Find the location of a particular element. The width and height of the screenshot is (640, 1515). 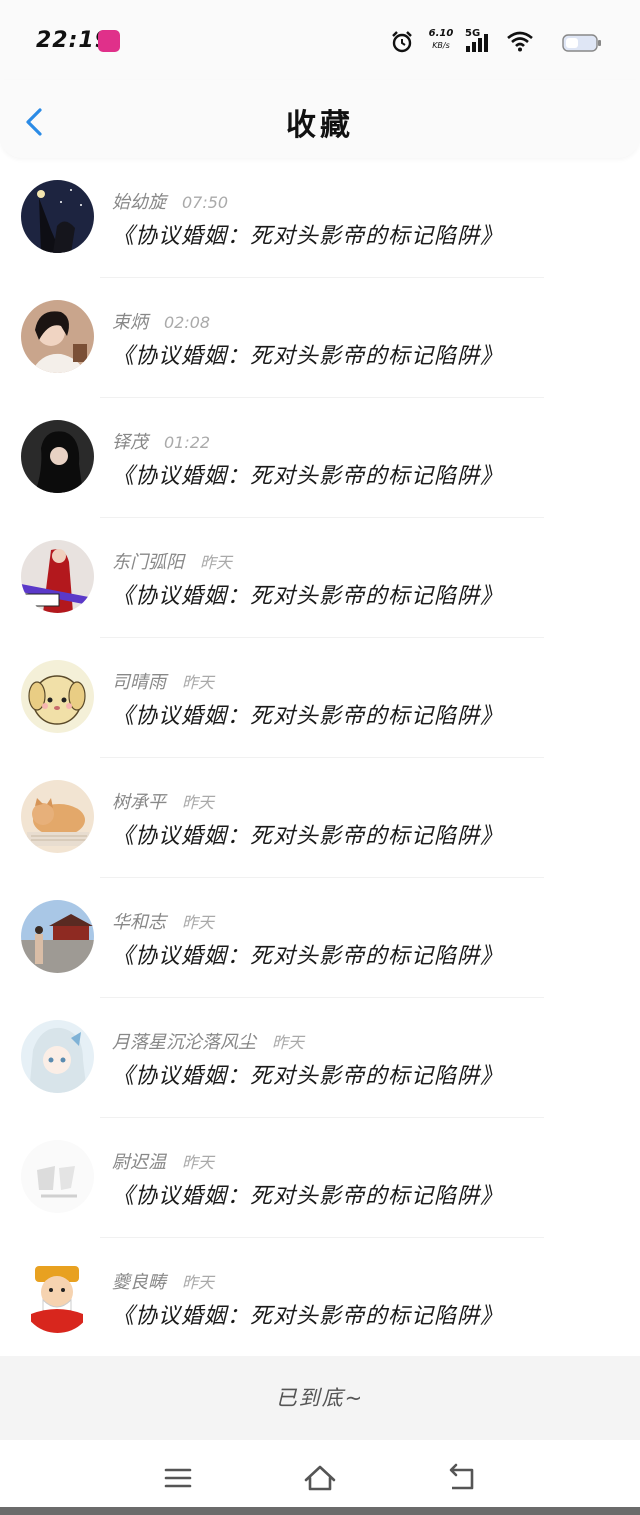

list-item: 月落星沉沦落风尘 昨天 《协议婚姻：死对头影帝的标记陷阱》 is located at coordinates (320, 1058).